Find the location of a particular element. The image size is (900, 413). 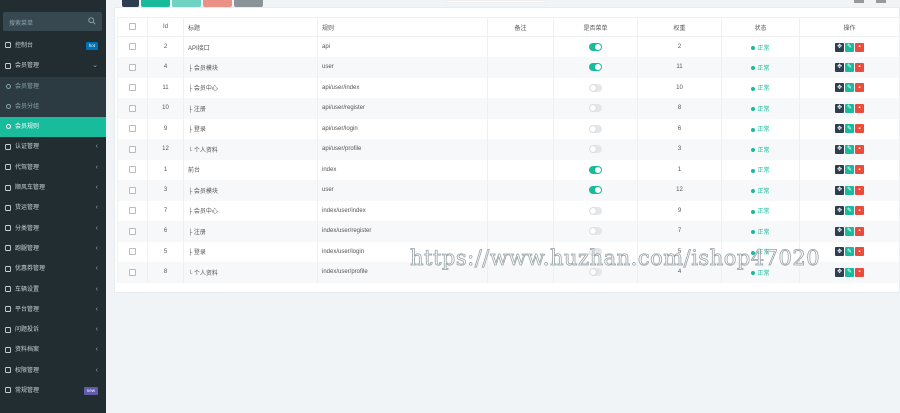

view-toggle-button is located at coordinates (859, 1).